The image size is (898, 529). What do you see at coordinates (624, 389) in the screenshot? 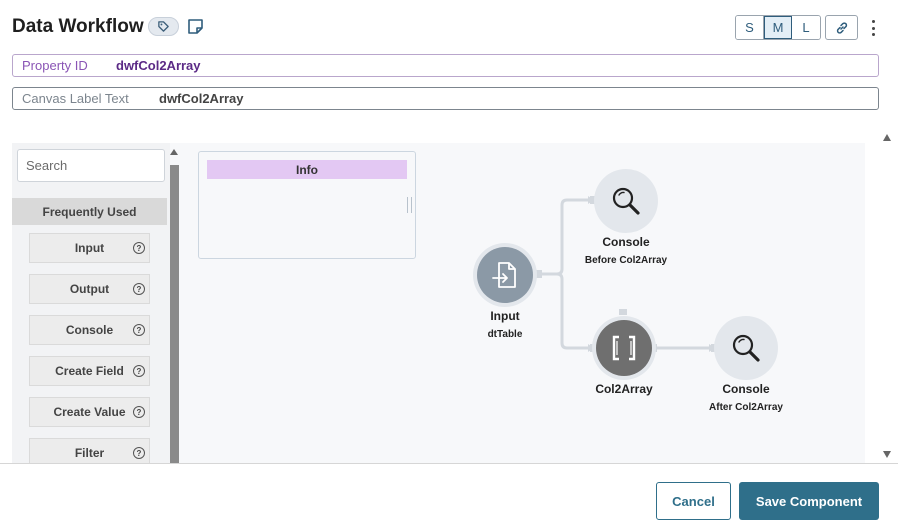
I see `node-col2array-label: Col2Array` at bounding box center [624, 389].